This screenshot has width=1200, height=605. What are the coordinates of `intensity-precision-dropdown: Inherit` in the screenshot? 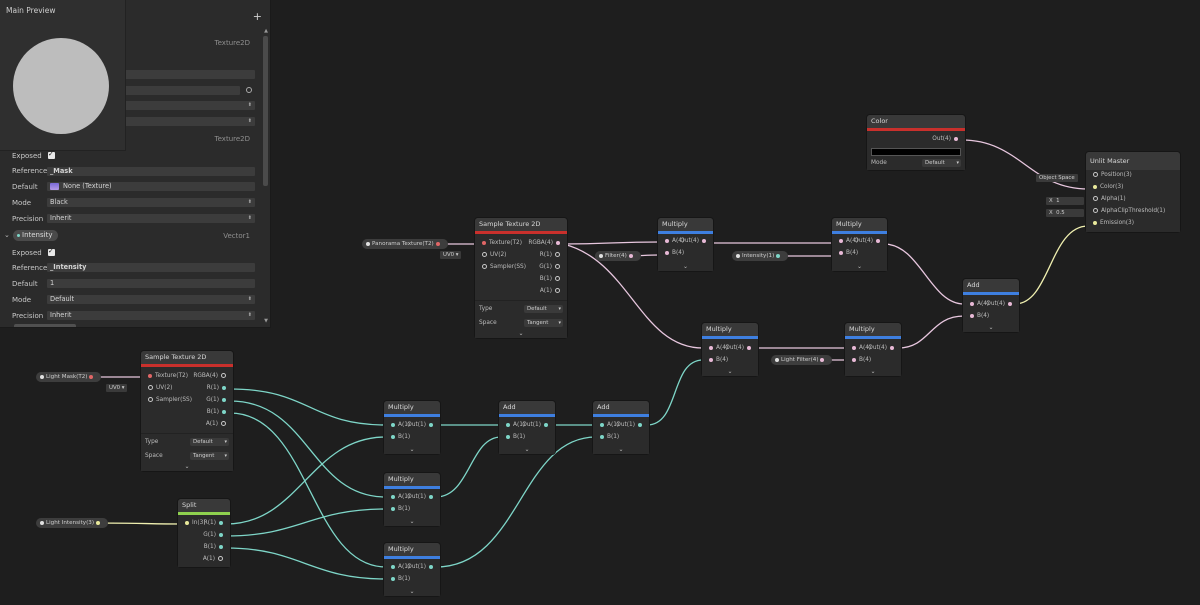 It's located at (151, 315).